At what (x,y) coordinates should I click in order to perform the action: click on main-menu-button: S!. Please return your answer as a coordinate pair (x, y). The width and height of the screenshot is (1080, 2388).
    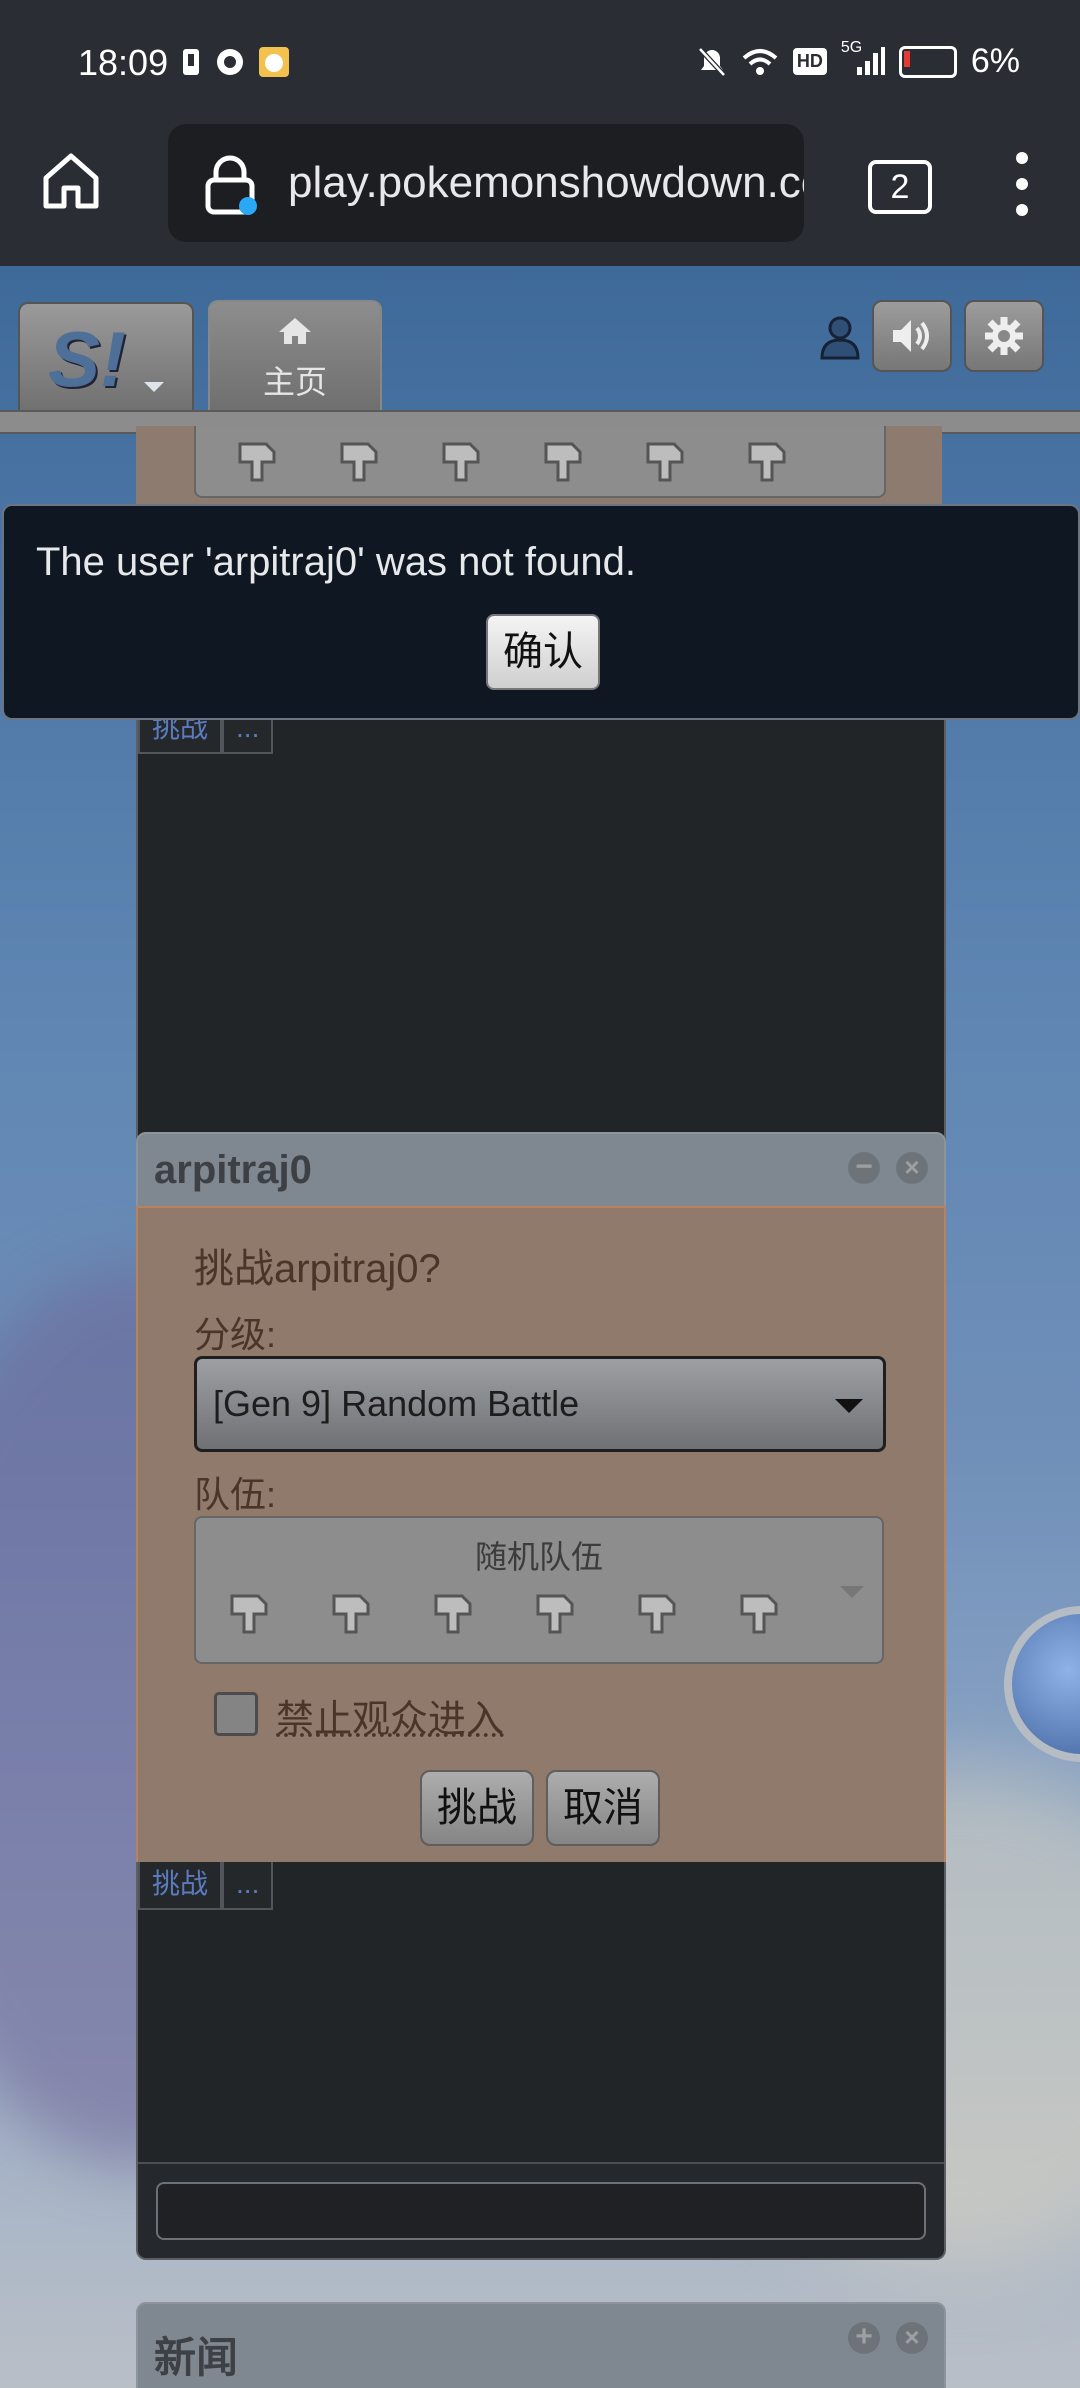
    Looking at the image, I should click on (106, 359).